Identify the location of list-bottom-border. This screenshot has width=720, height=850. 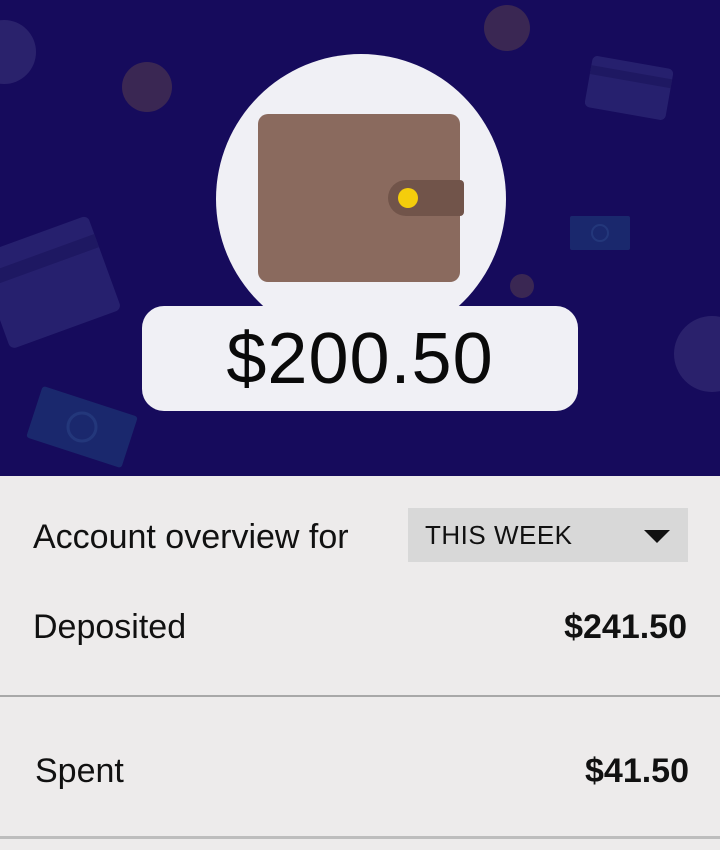
(360, 837).